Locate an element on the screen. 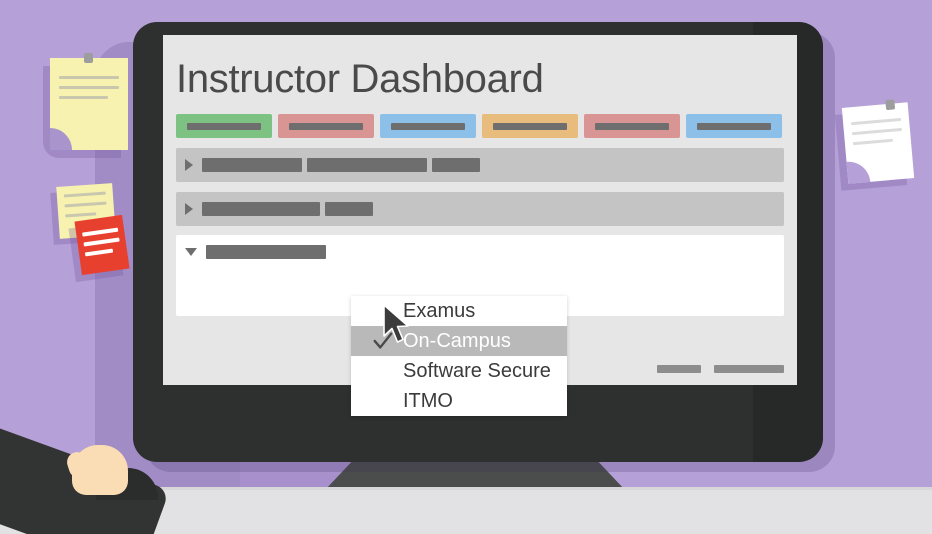 This screenshot has width=932, height=534. page-title: Instructor Dashboard is located at coordinates (360, 79).